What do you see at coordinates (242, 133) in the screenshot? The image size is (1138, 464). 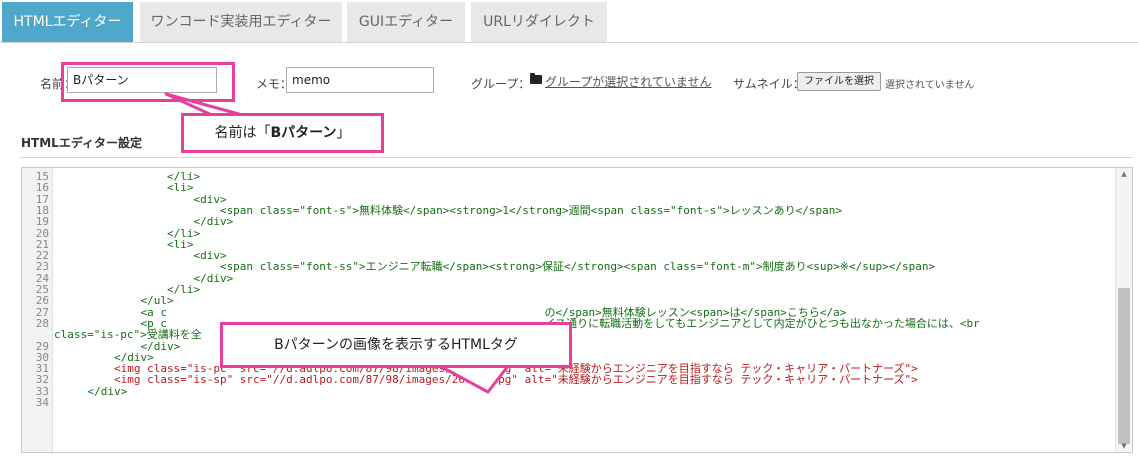 I see `name-callout-prefix: 名前は「` at bounding box center [242, 133].